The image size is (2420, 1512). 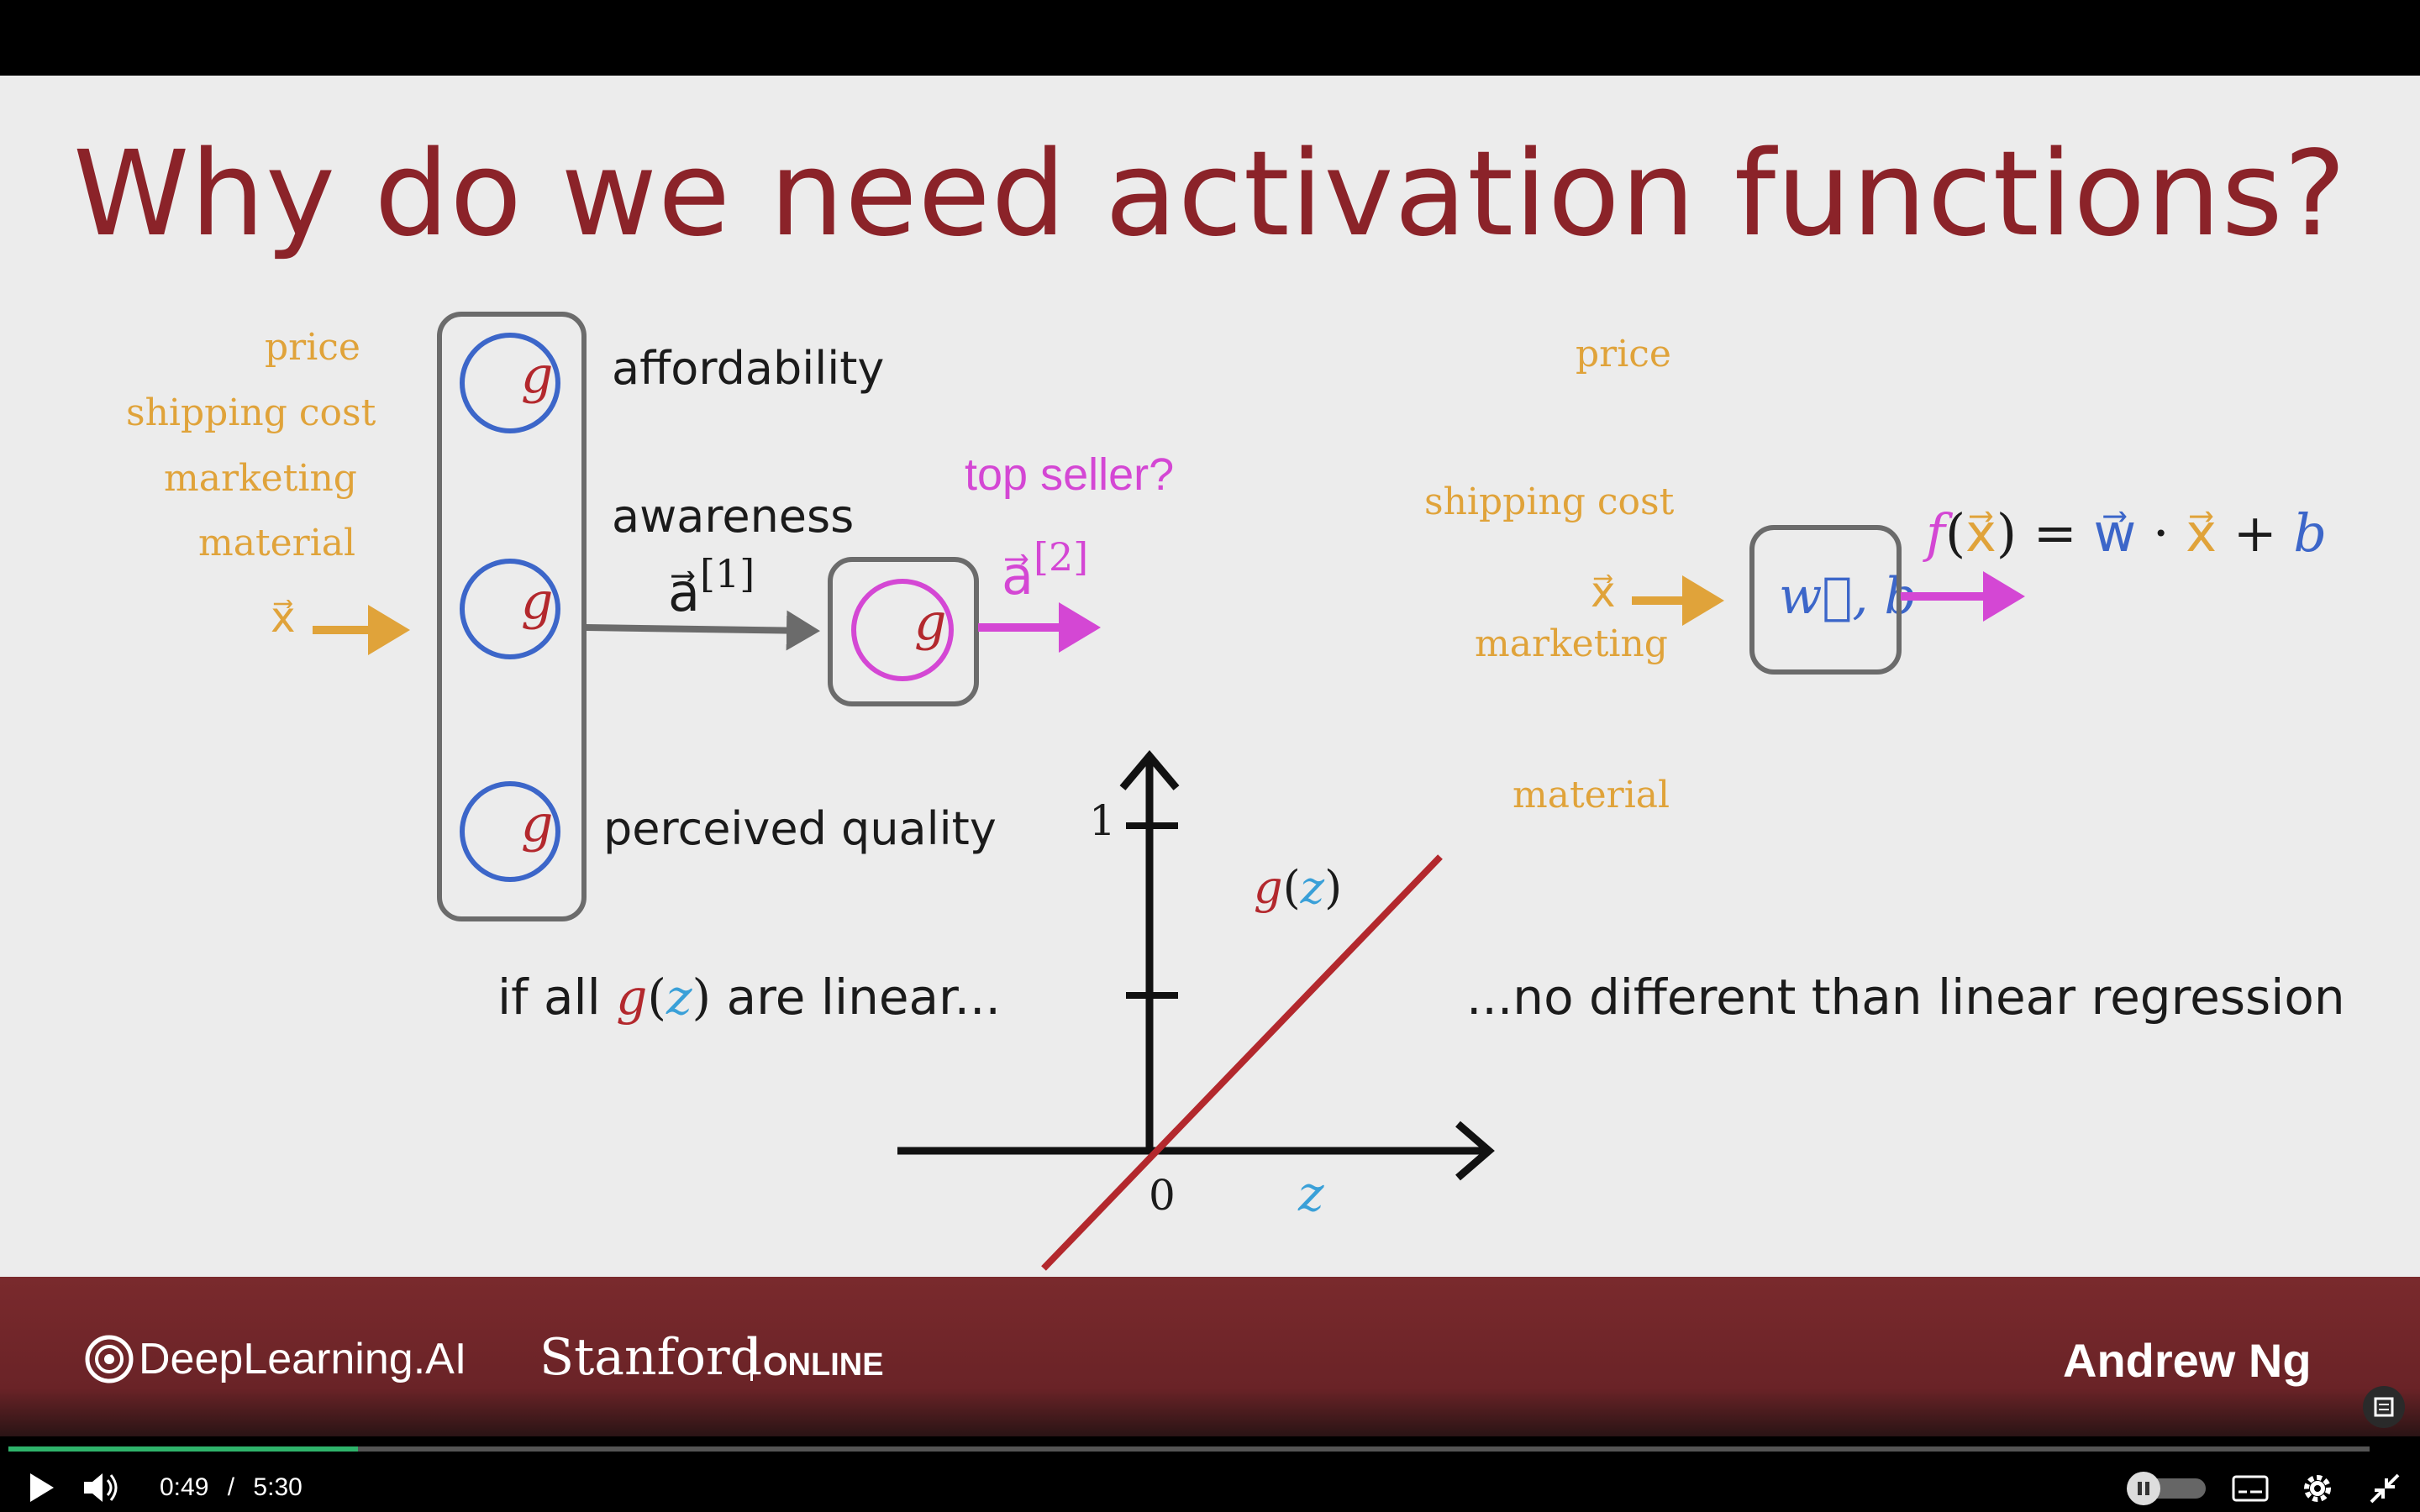 What do you see at coordinates (2385, 1488) in the screenshot?
I see `exit-fullscreen-icon` at bounding box center [2385, 1488].